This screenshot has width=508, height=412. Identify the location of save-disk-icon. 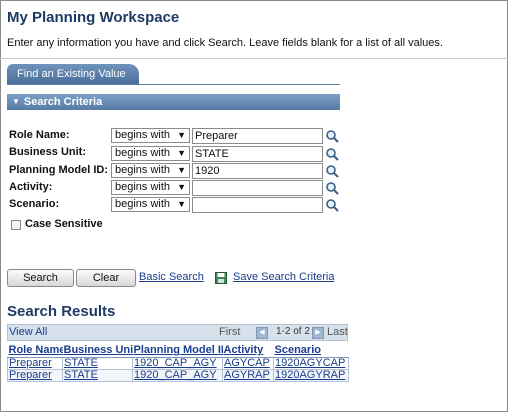
(221, 278).